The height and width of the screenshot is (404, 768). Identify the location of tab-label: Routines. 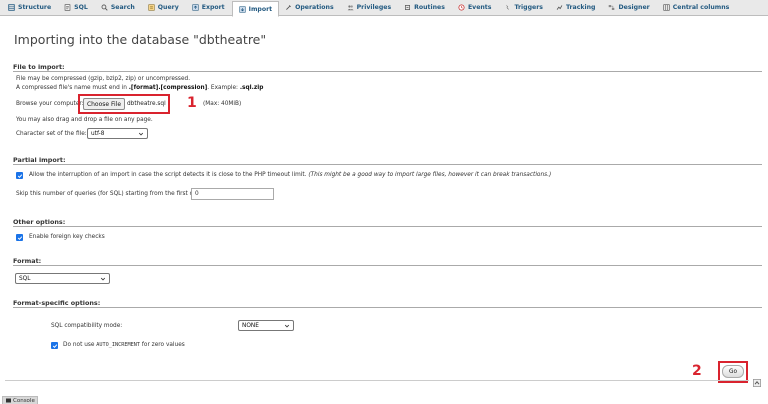
(429, 7).